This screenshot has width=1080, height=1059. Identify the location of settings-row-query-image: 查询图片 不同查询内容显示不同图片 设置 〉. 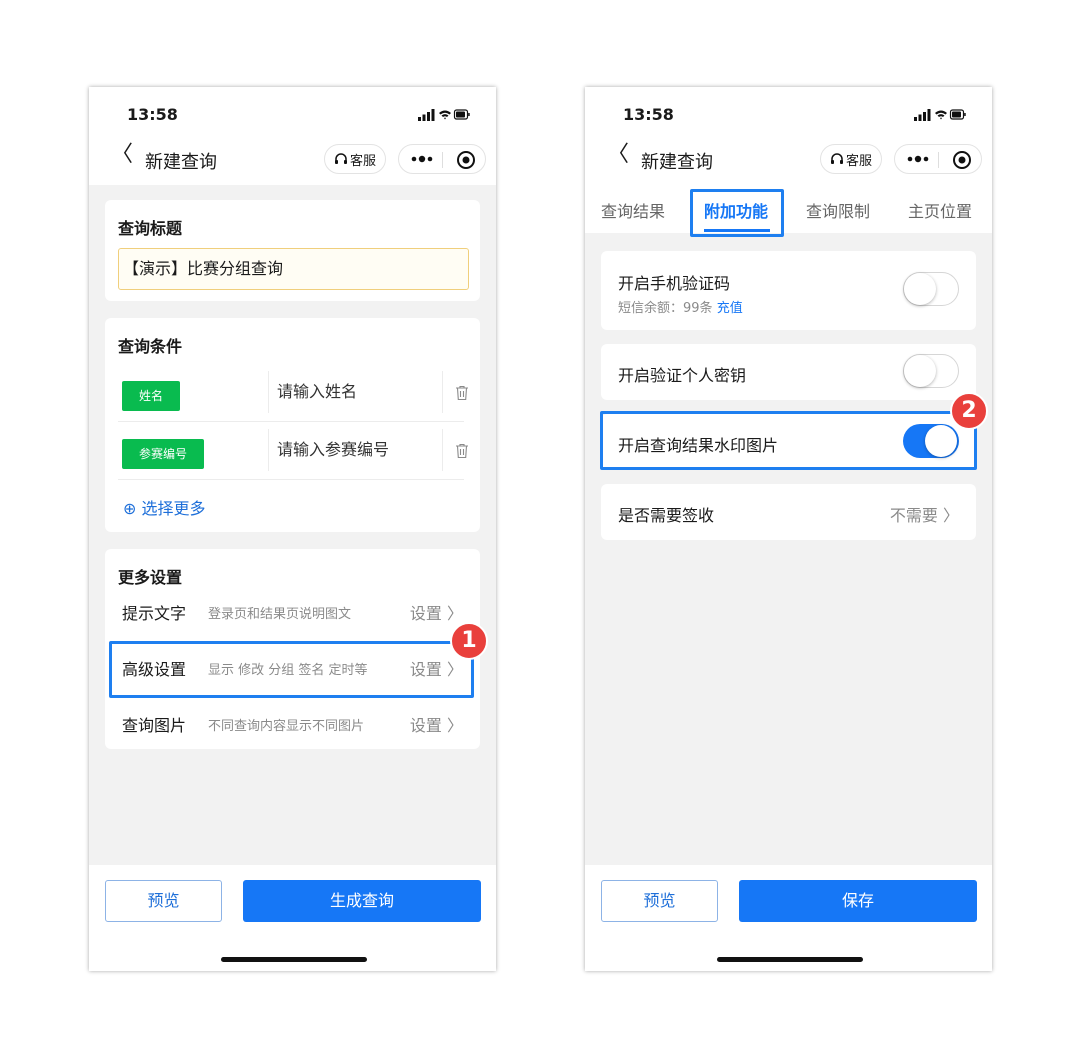
(292, 725).